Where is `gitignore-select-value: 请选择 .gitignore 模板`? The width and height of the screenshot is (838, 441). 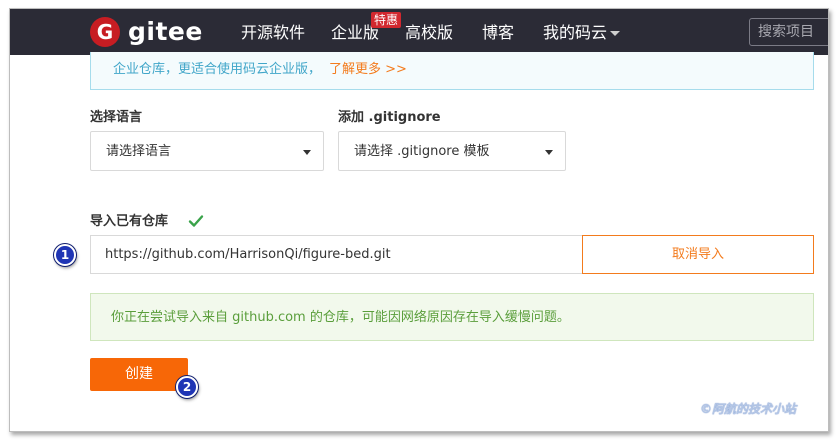
gitignore-select-value: 请选择 .gitignore 模板 is located at coordinates (422, 151).